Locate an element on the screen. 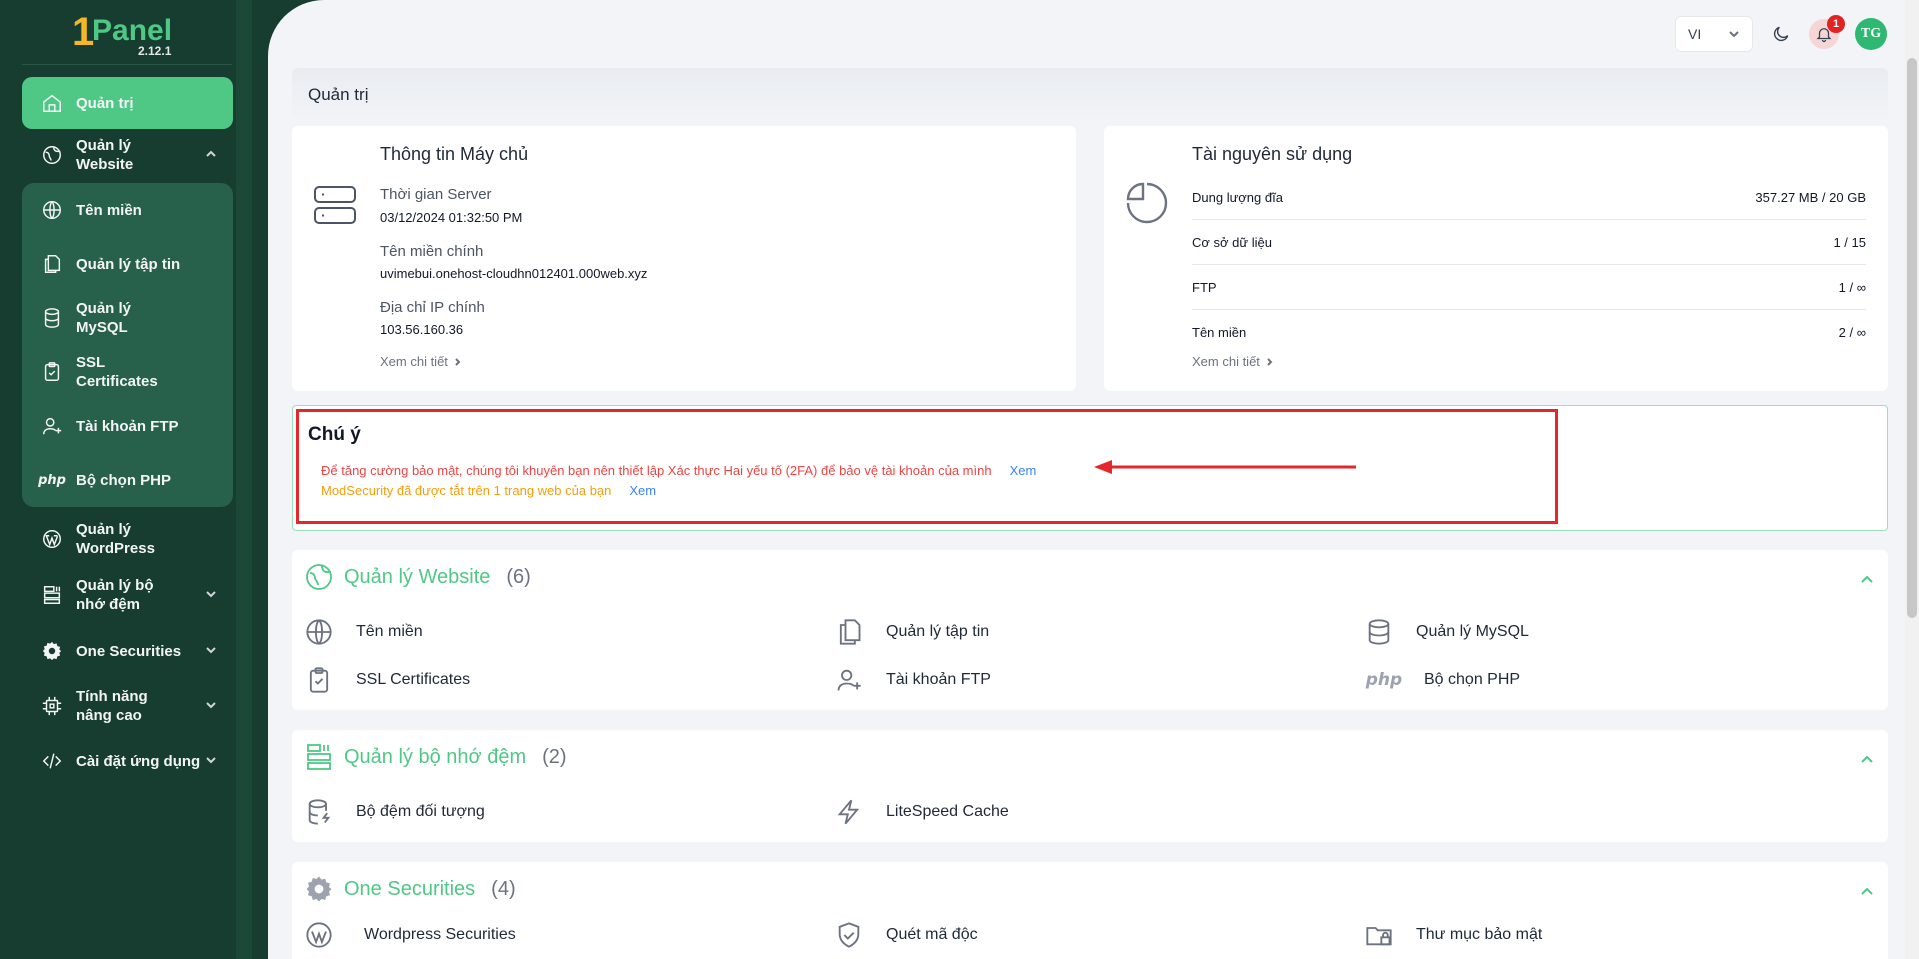 Image resolution: width=1919 pixels, height=959 pixels. page-title: Quản trị is located at coordinates (1090, 95).